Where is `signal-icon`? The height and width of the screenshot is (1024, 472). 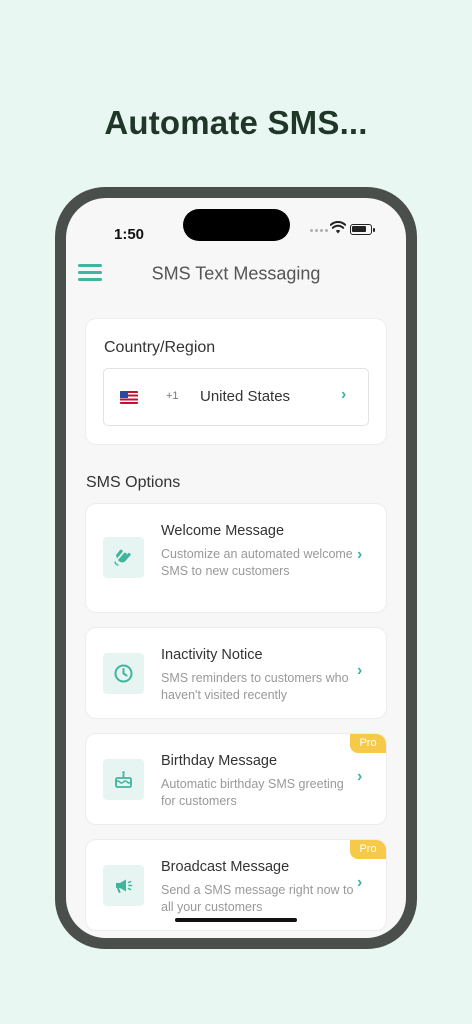 signal-icon is located at coordinates (319, 230).